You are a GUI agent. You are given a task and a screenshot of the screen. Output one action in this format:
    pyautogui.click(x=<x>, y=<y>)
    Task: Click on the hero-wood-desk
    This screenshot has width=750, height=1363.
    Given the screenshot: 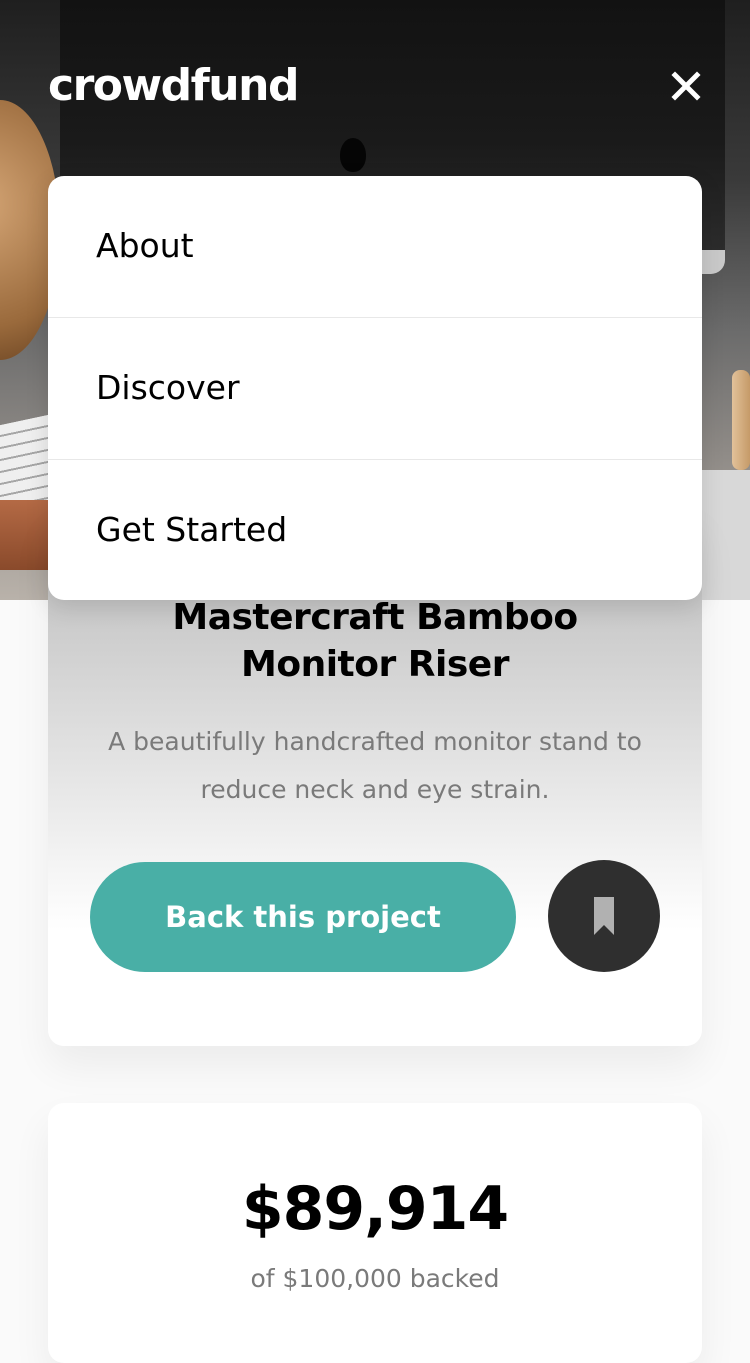 What is the action you would take?
    pyautogui.click(x=24, y=535)
    